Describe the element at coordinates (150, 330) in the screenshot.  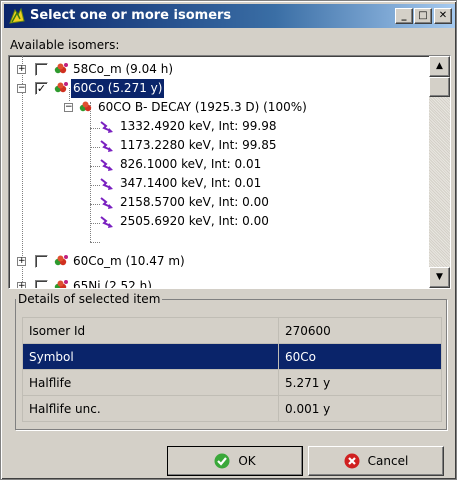
I see `details-key: Isomer Id` at that location.